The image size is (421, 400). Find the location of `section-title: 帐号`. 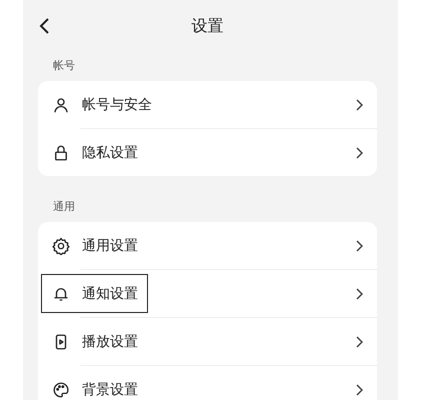

section-title: 帐号 is located at coordinates (64, 66).